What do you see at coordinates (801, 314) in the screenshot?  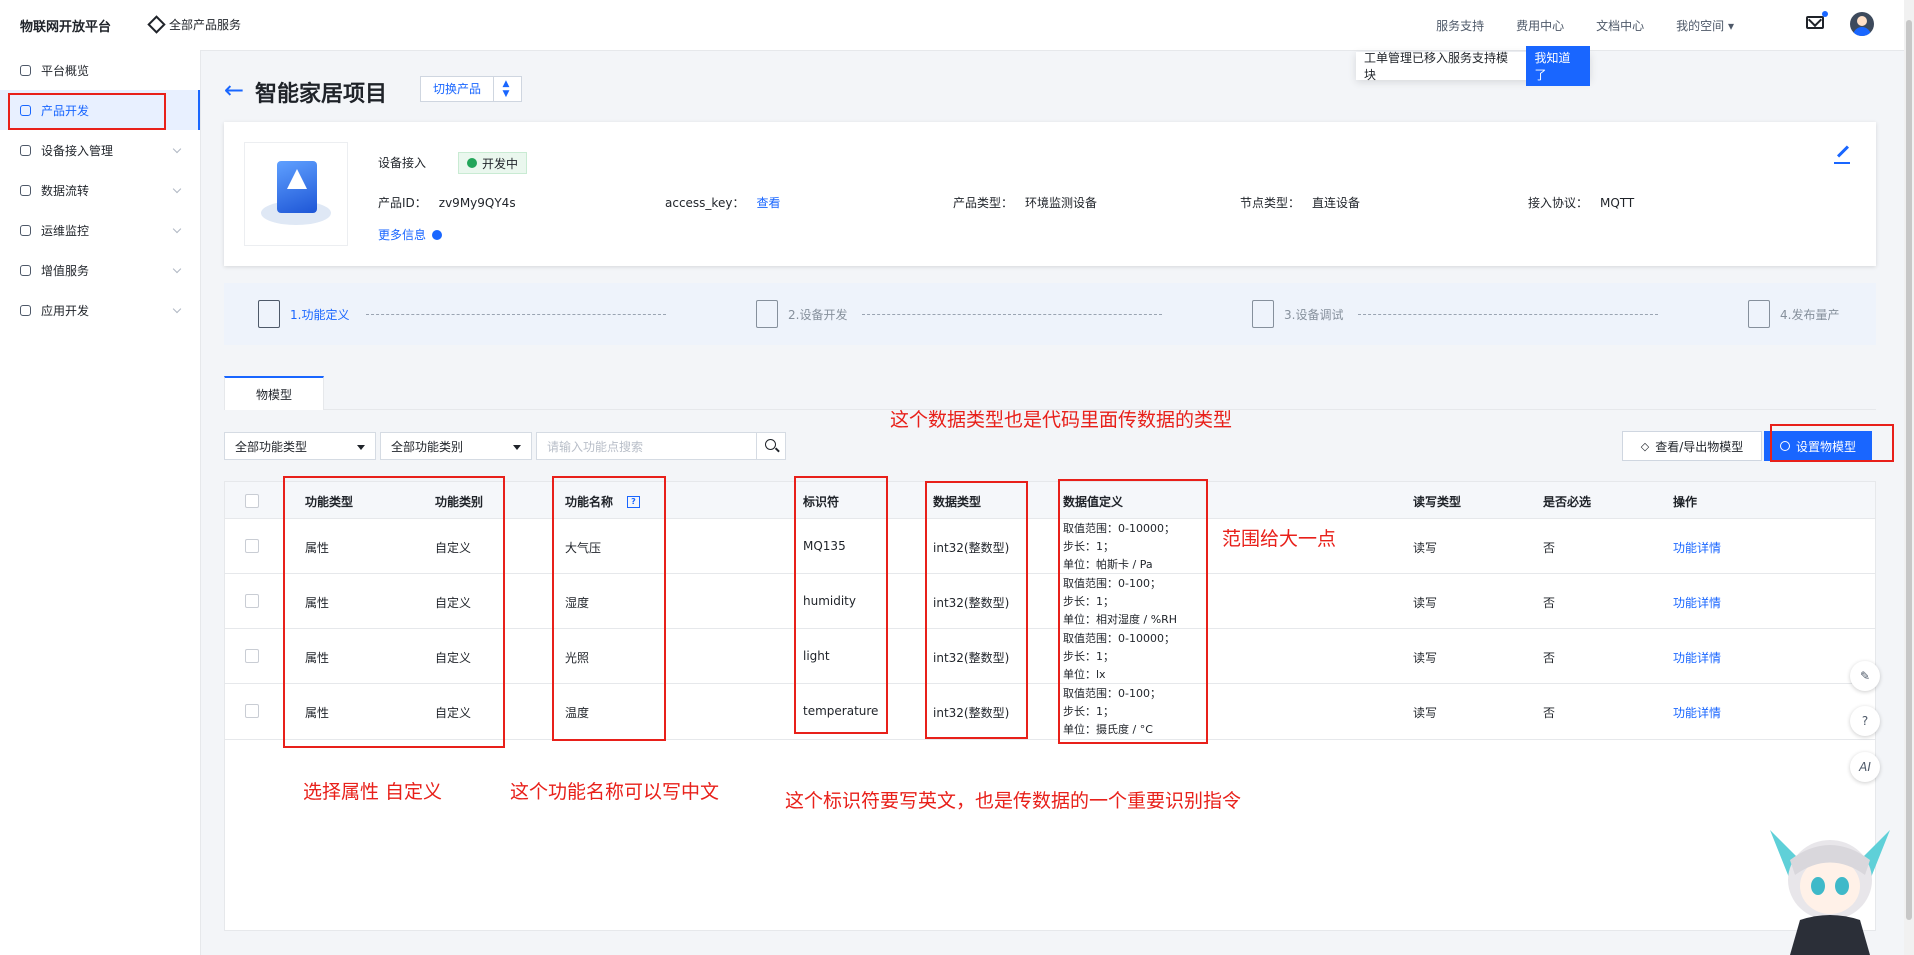 I see `step-device-dev: 2.设备开发` at bounding box center [801, 314].